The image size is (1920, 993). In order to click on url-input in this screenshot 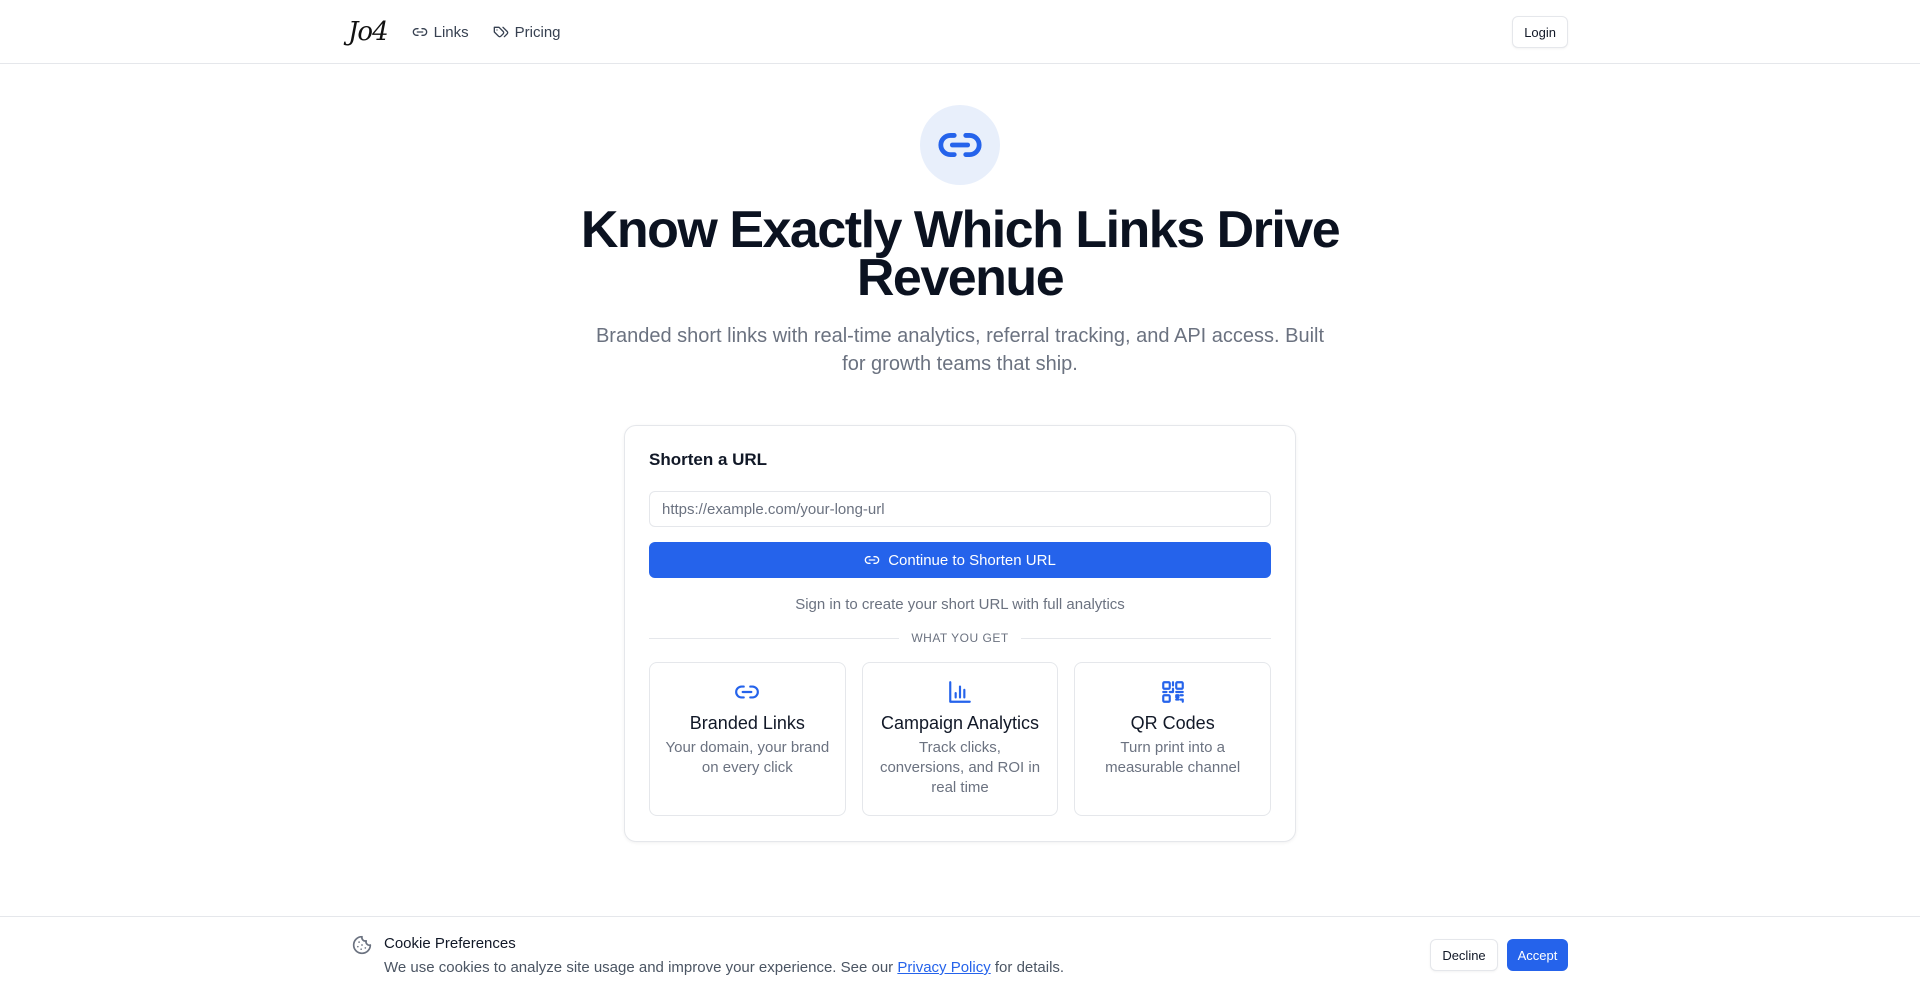, I will do `click(960, 509)`.